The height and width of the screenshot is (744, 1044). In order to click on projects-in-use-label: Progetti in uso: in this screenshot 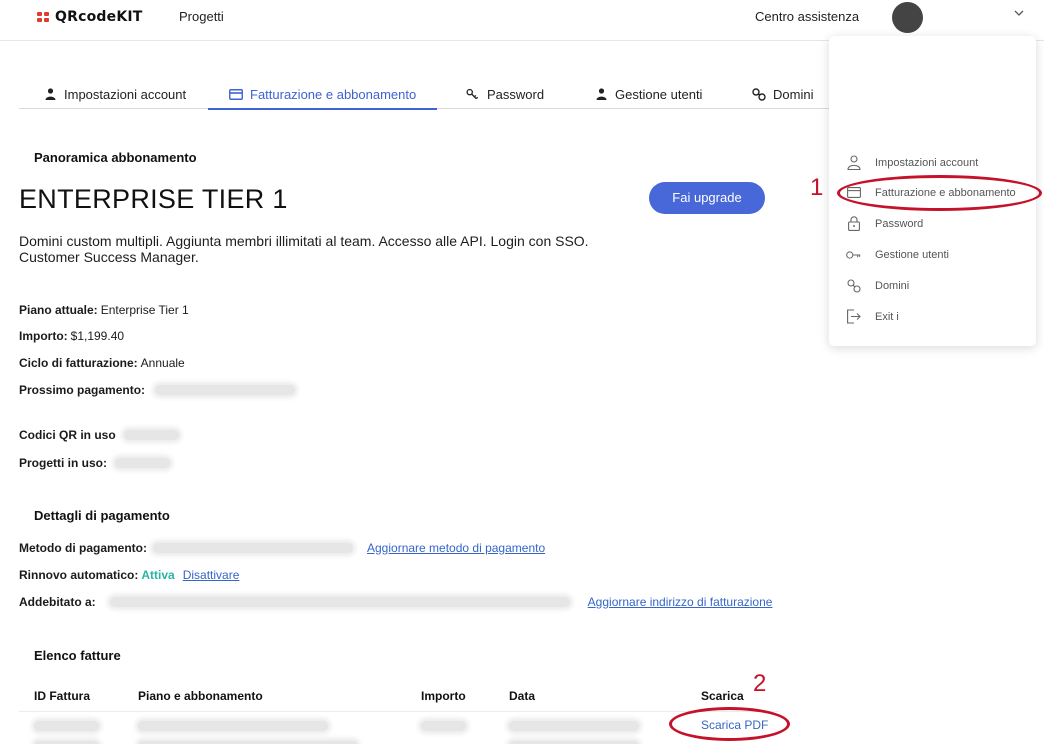, I will do `click(63, 463)`.